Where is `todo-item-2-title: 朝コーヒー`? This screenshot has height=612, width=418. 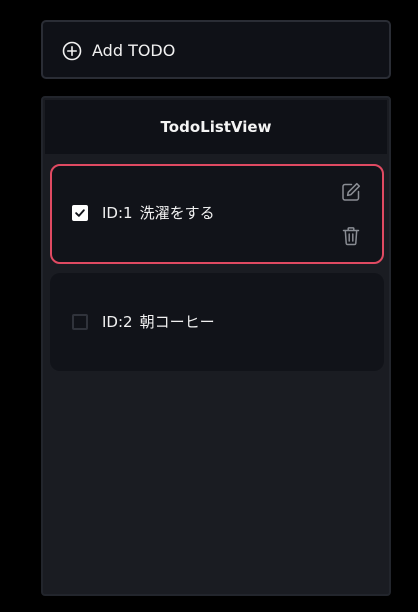
todo-item-2-title: 朝コーヒー is located at coordinates (177, 322).